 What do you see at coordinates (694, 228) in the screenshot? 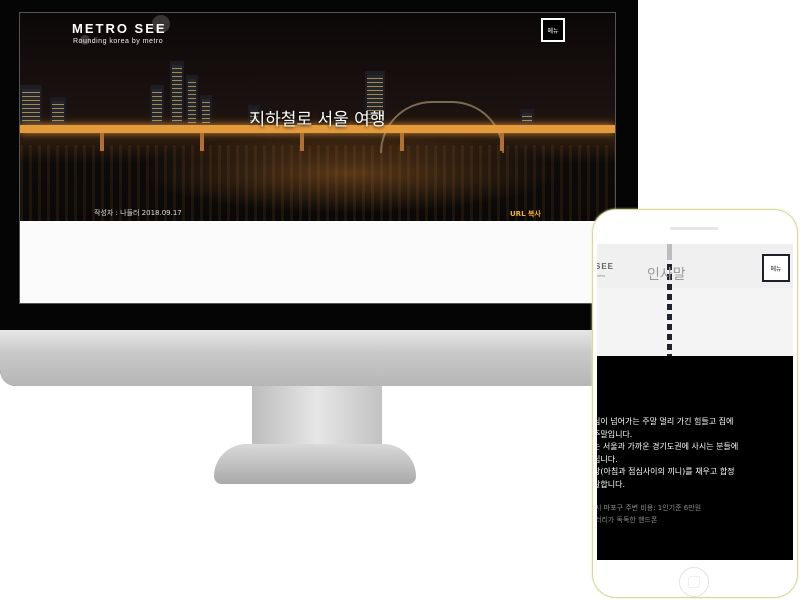
I see `speaker-grille` at bounding box center [694, 228].